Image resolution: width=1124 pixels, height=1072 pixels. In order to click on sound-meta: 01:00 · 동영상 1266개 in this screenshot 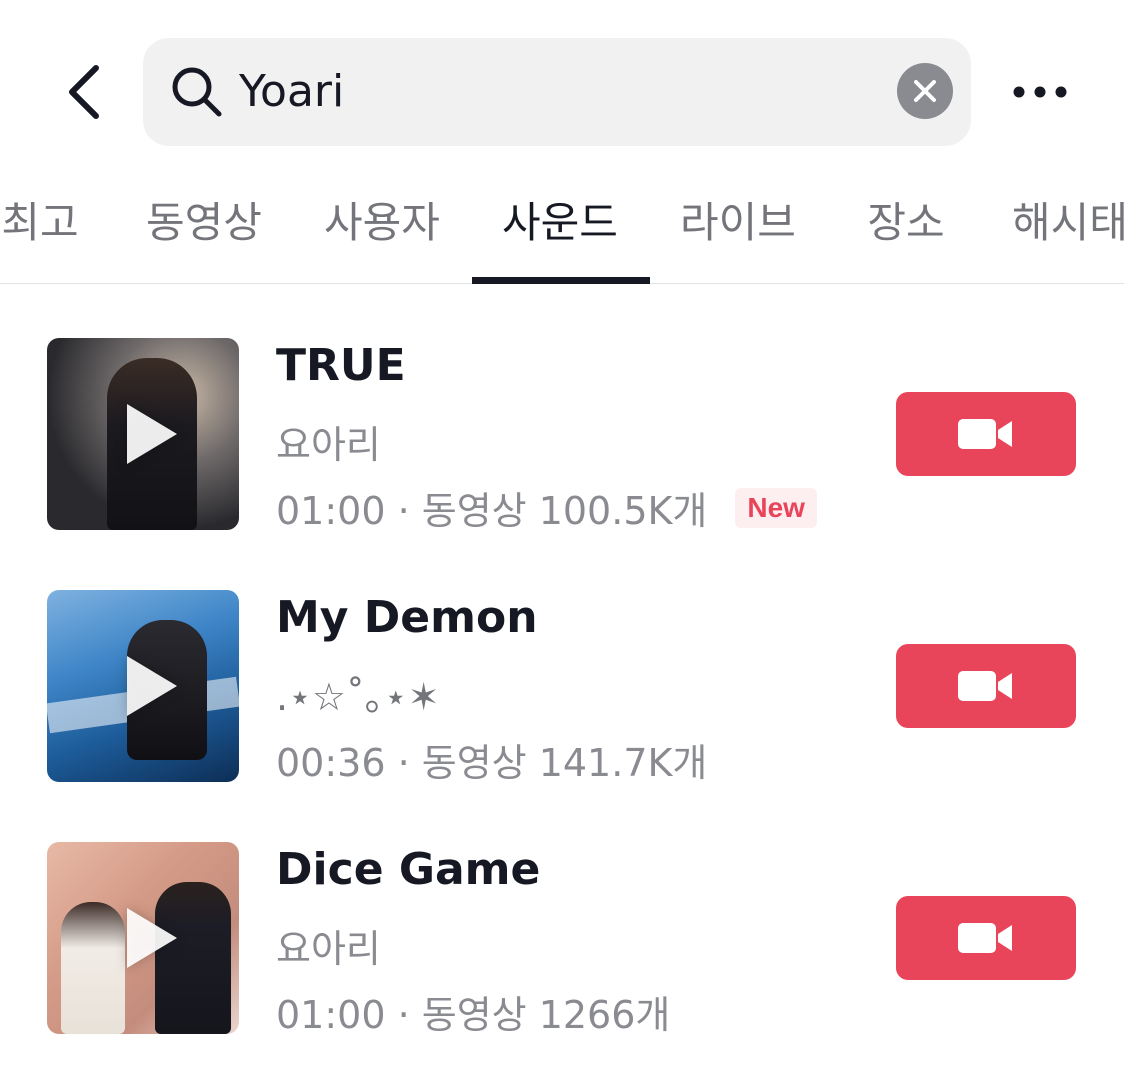, I will do `click(473, 1011)`.